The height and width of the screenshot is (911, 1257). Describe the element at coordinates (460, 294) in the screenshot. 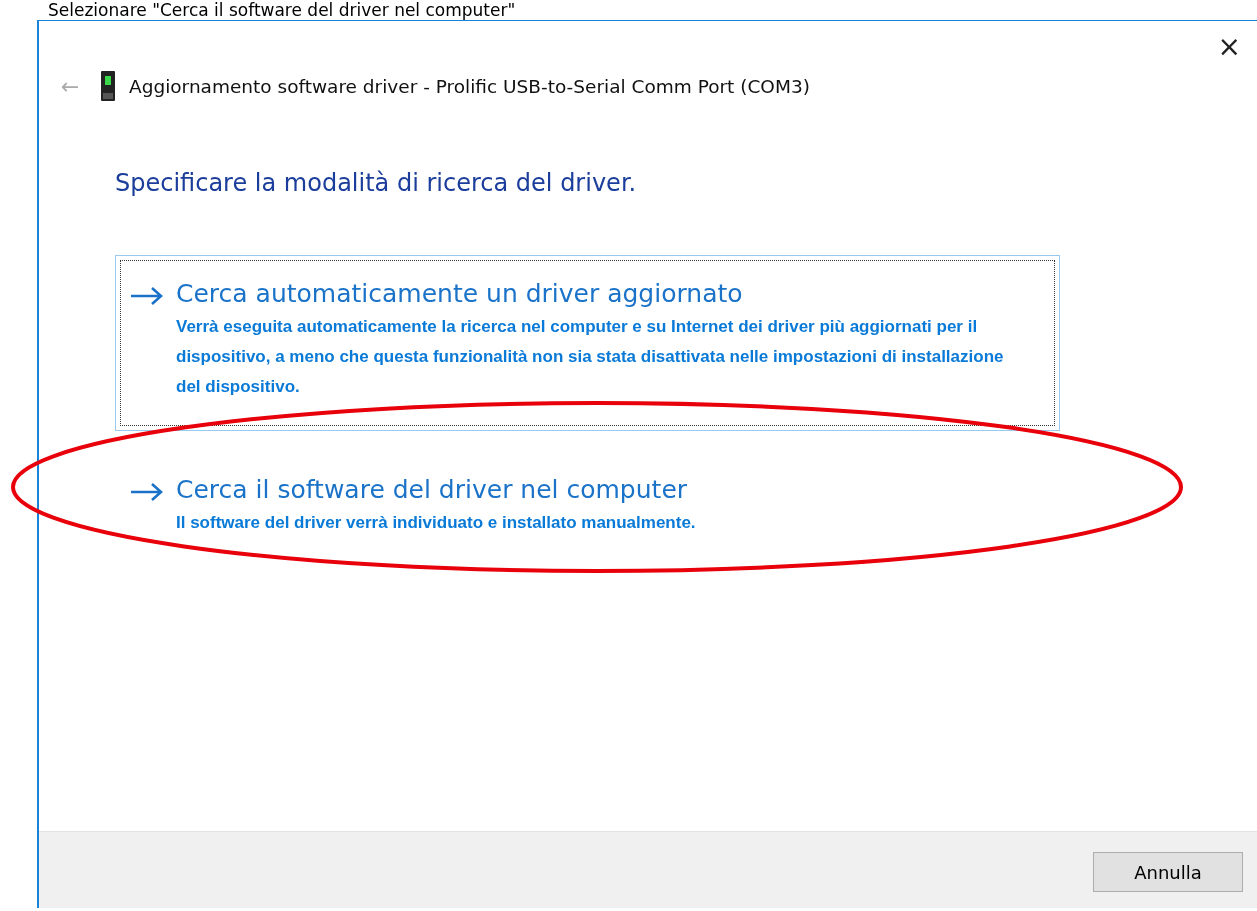

I see `option-title: Cerca automaticamente un driver aggiornato` at that location.